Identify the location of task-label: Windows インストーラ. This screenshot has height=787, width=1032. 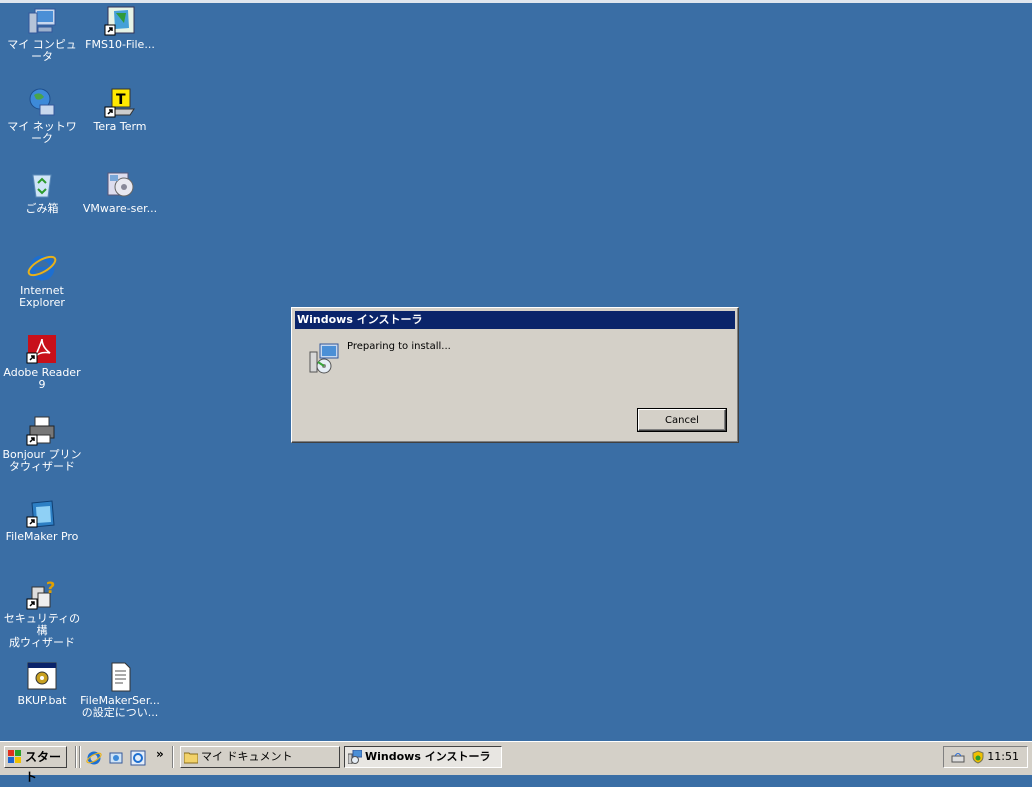
(428, 756).